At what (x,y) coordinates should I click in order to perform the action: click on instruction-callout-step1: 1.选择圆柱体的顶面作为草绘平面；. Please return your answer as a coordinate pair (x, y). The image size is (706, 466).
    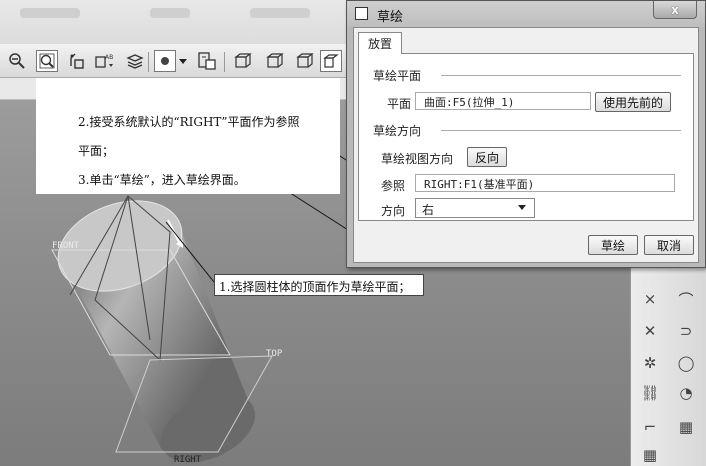
    Looking at the image, I should click on (319, 285).